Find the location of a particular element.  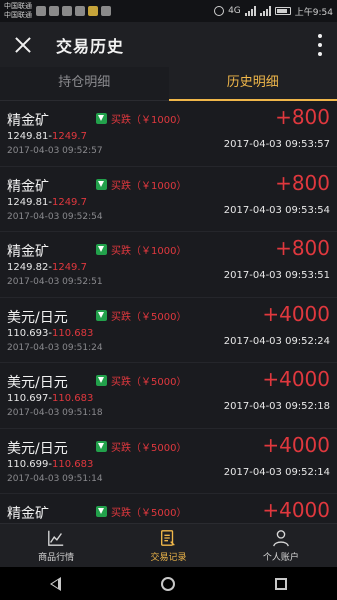

open-time: 2017-04-03 09:52:57 is located at coordinates (55, 151).